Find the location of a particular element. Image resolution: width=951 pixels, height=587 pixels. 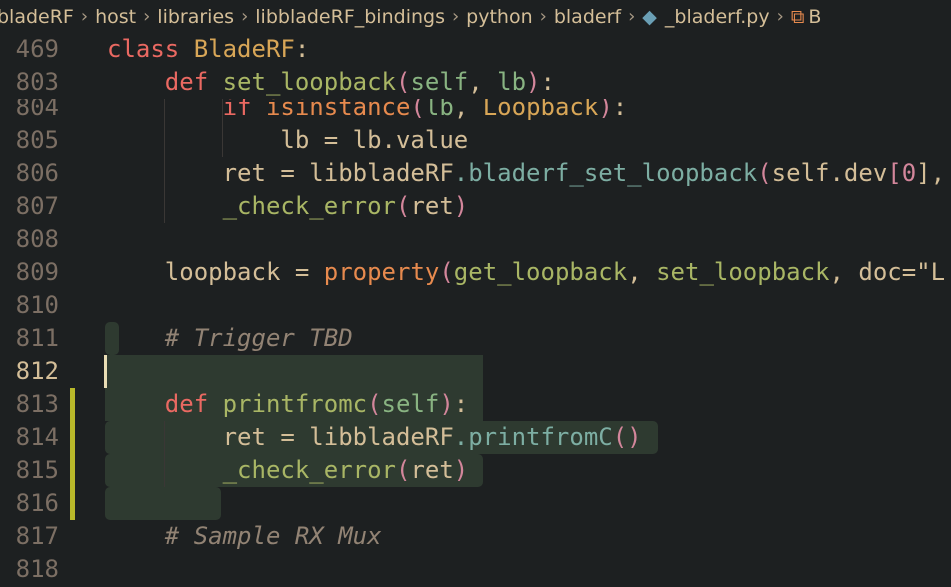

breadcrumb-item: bladeRF is located at coordinates (37, 17).